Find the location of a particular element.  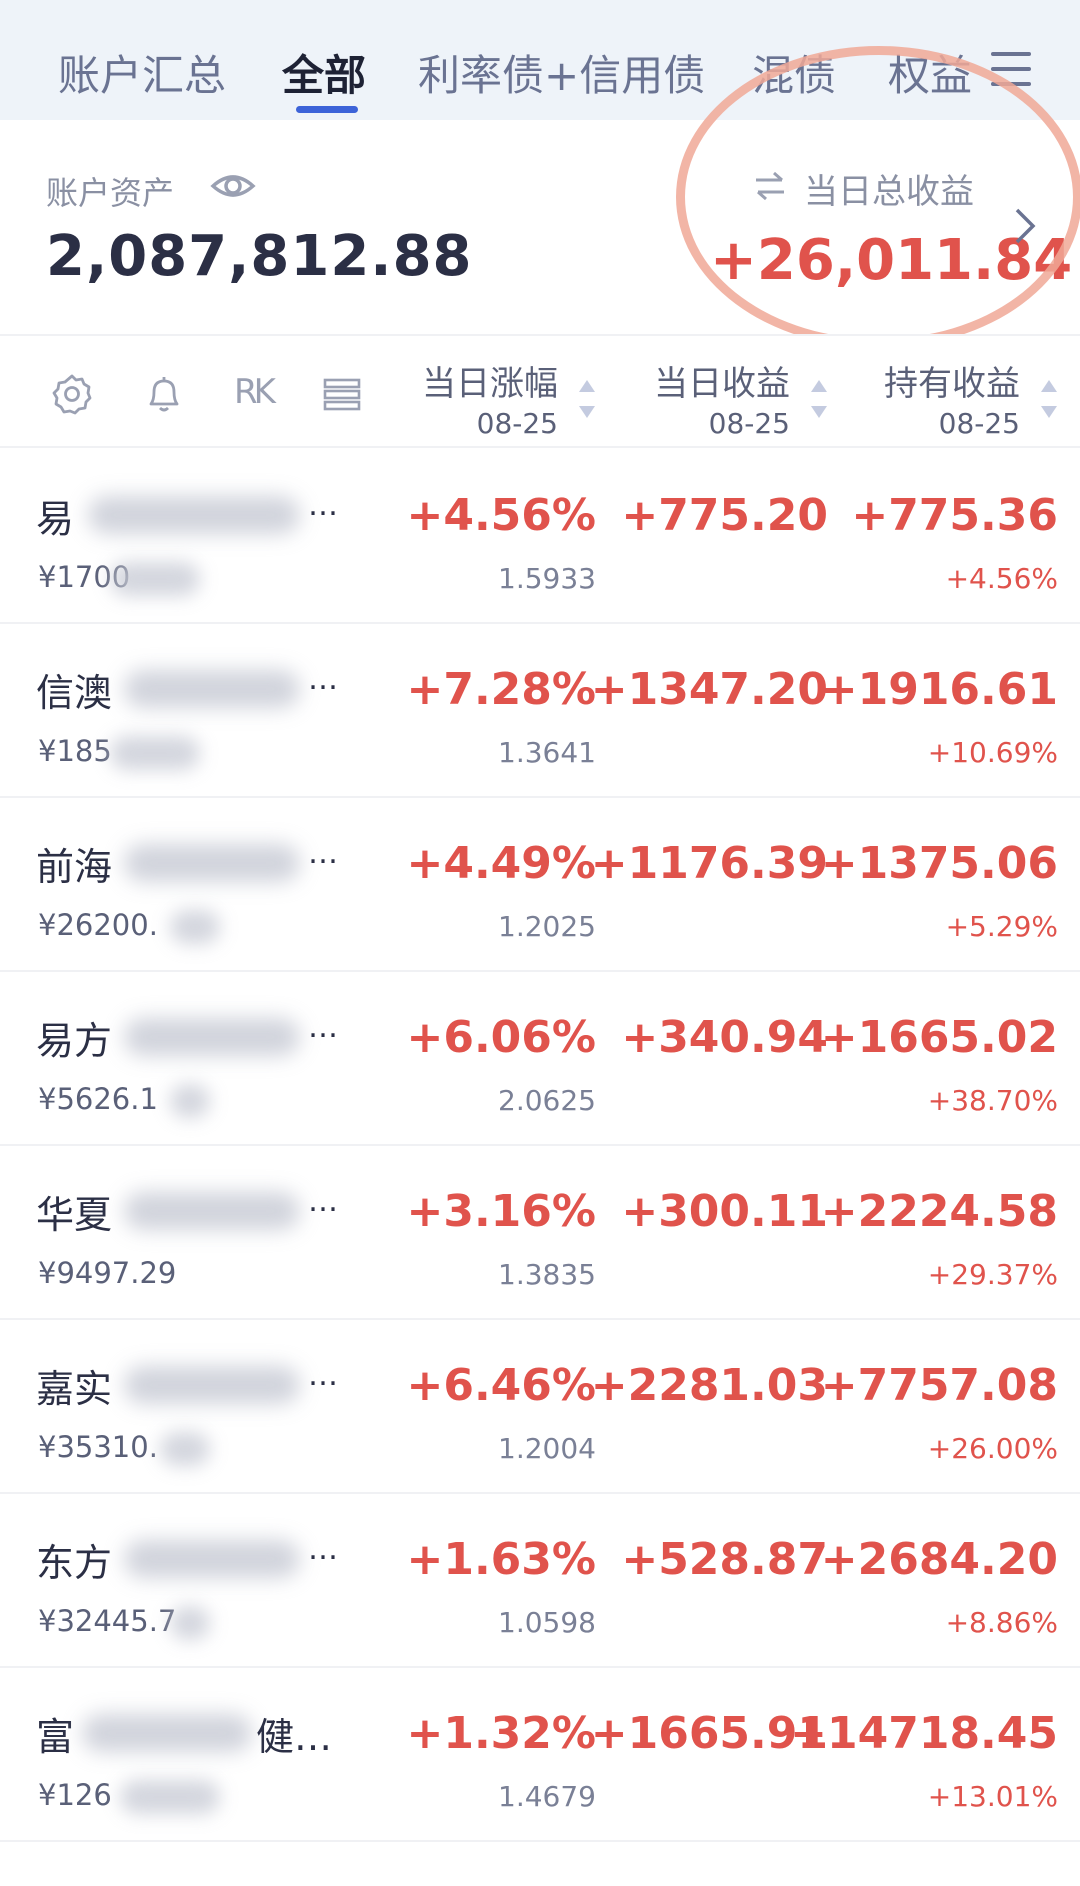

daily-change-pct: +1.63% is located at coordinates (501, 1559).